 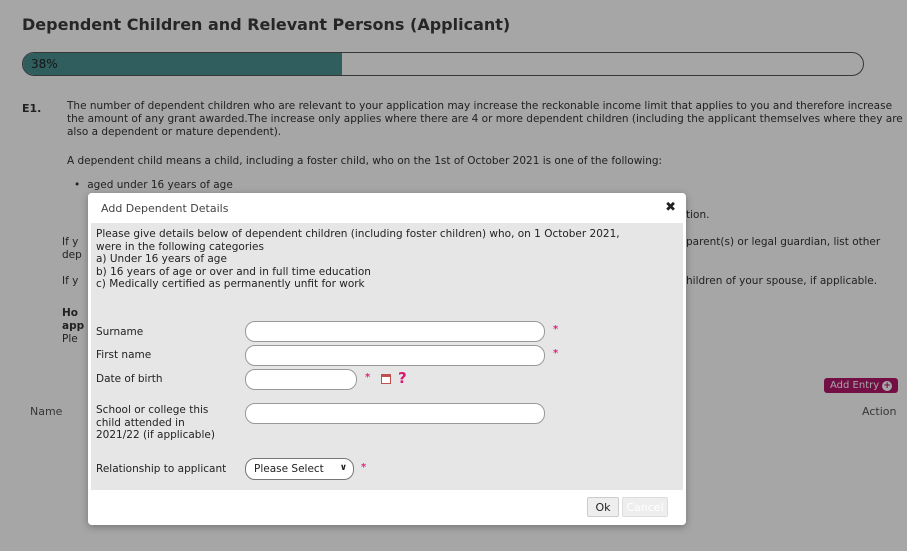 What do you see at coordinates (386, 379) in the screenshot?
I see `calendar-icon` at bounding box center [386, 379].